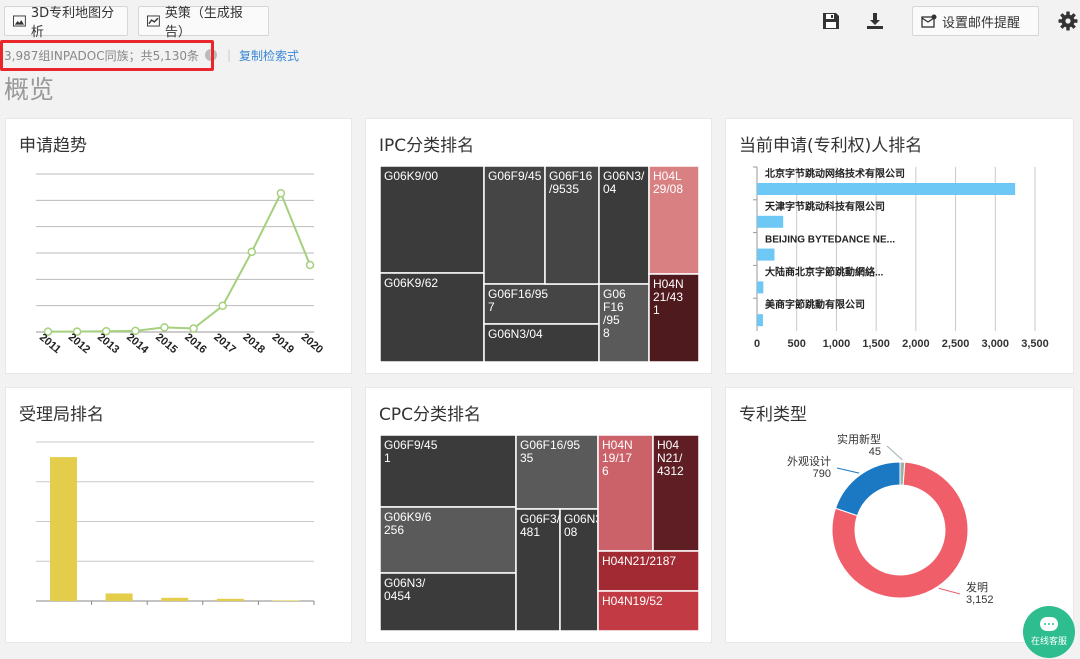 The image size is (1080, 659). Describe the element at coordinates (996, 344) in the screenshot. I see `x-tick-label: 3,000` at that location.